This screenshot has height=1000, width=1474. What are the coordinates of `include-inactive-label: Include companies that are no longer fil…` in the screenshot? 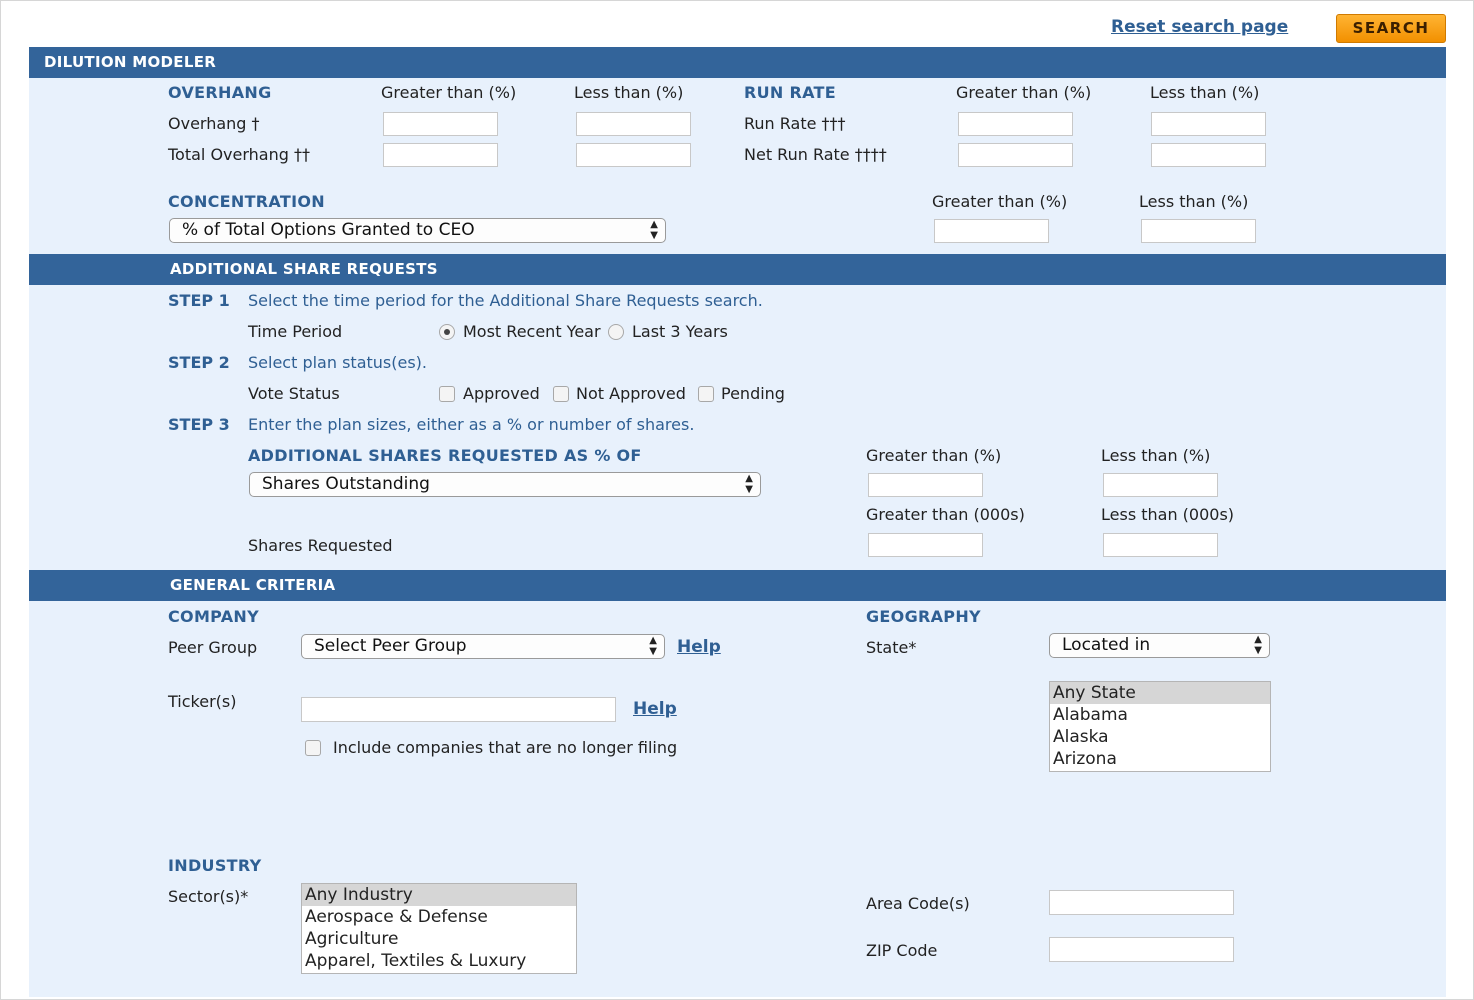 It's located at (505, 747).